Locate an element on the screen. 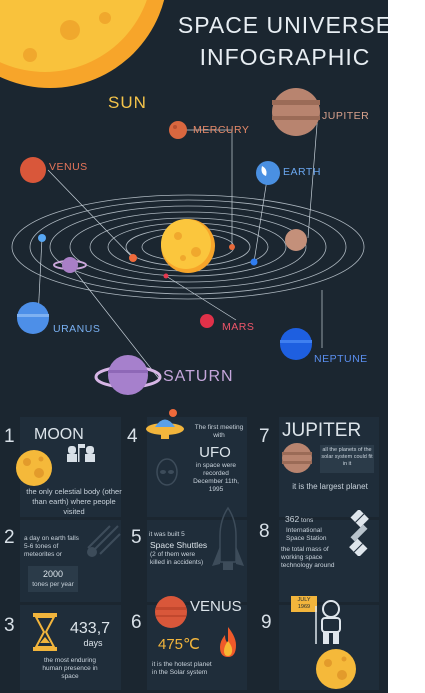 This screenshot has width=425, height=693. earth-label: EARTH is located at coordinates (302, 172).